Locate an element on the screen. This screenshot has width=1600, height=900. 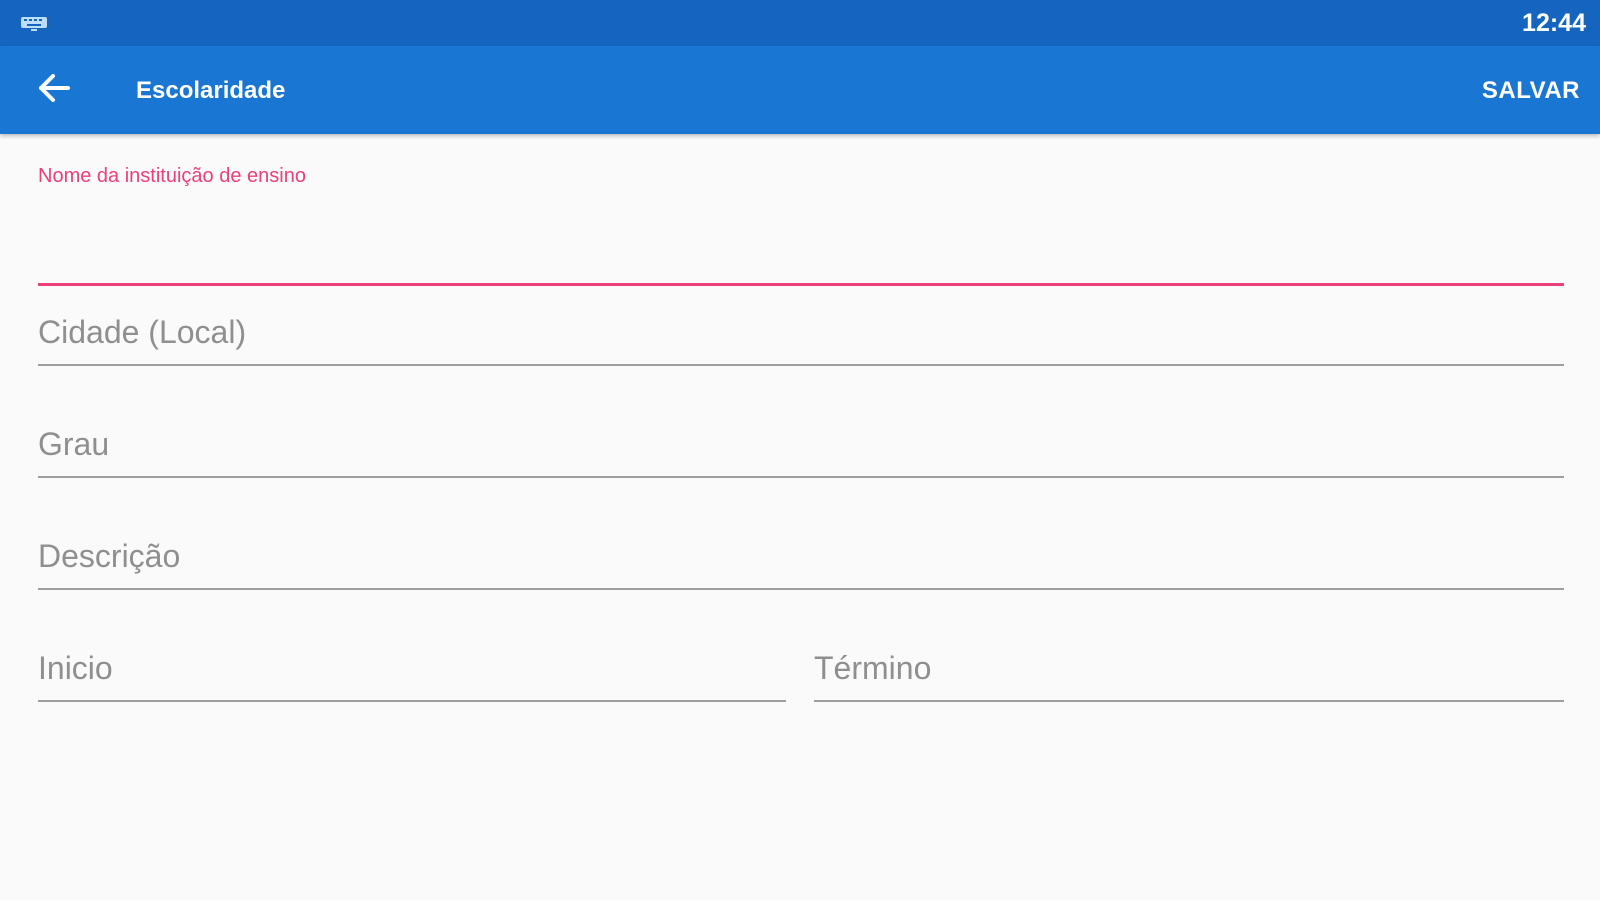
city-placeholder: Cidade (Local) is located at coordinates (142, 332).